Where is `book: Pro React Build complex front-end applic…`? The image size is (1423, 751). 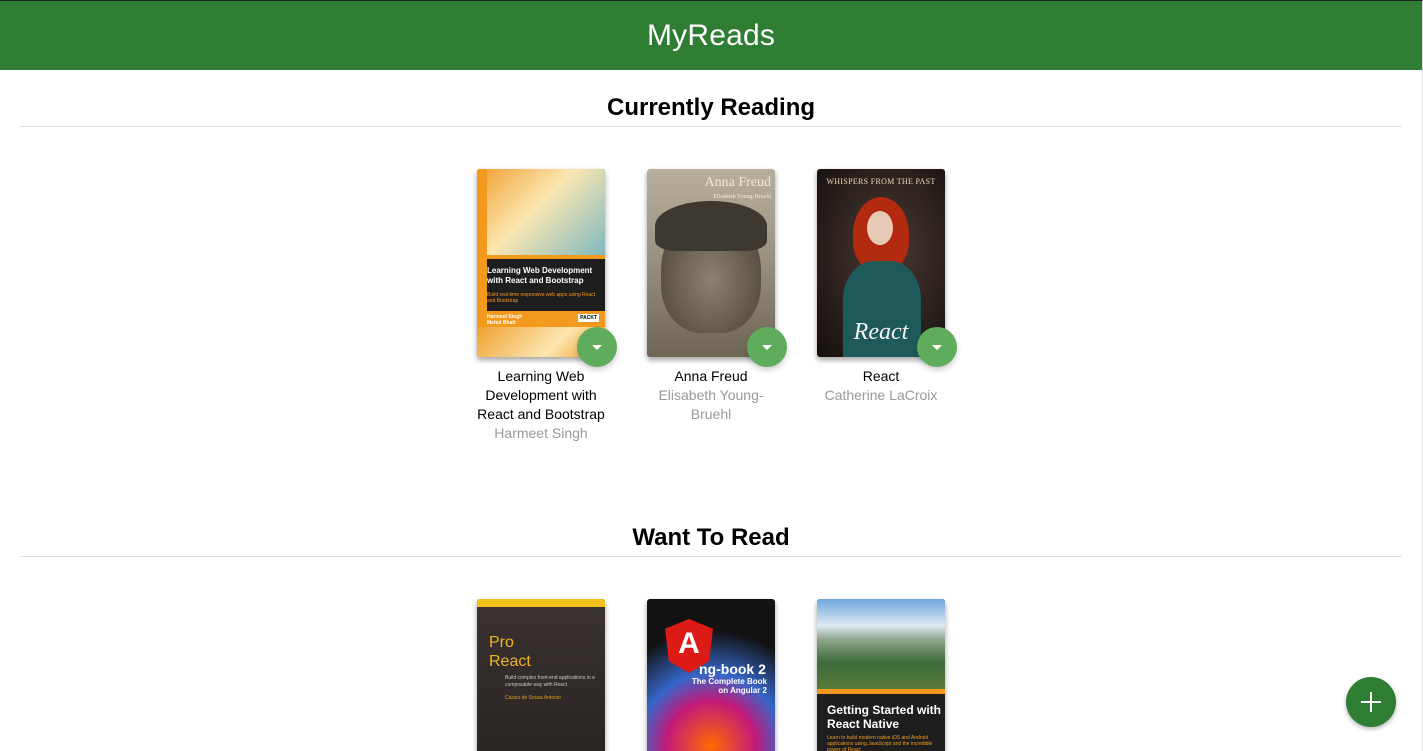 book: Pro React Build complex front-end applic… is located at coordinates (541, 675).